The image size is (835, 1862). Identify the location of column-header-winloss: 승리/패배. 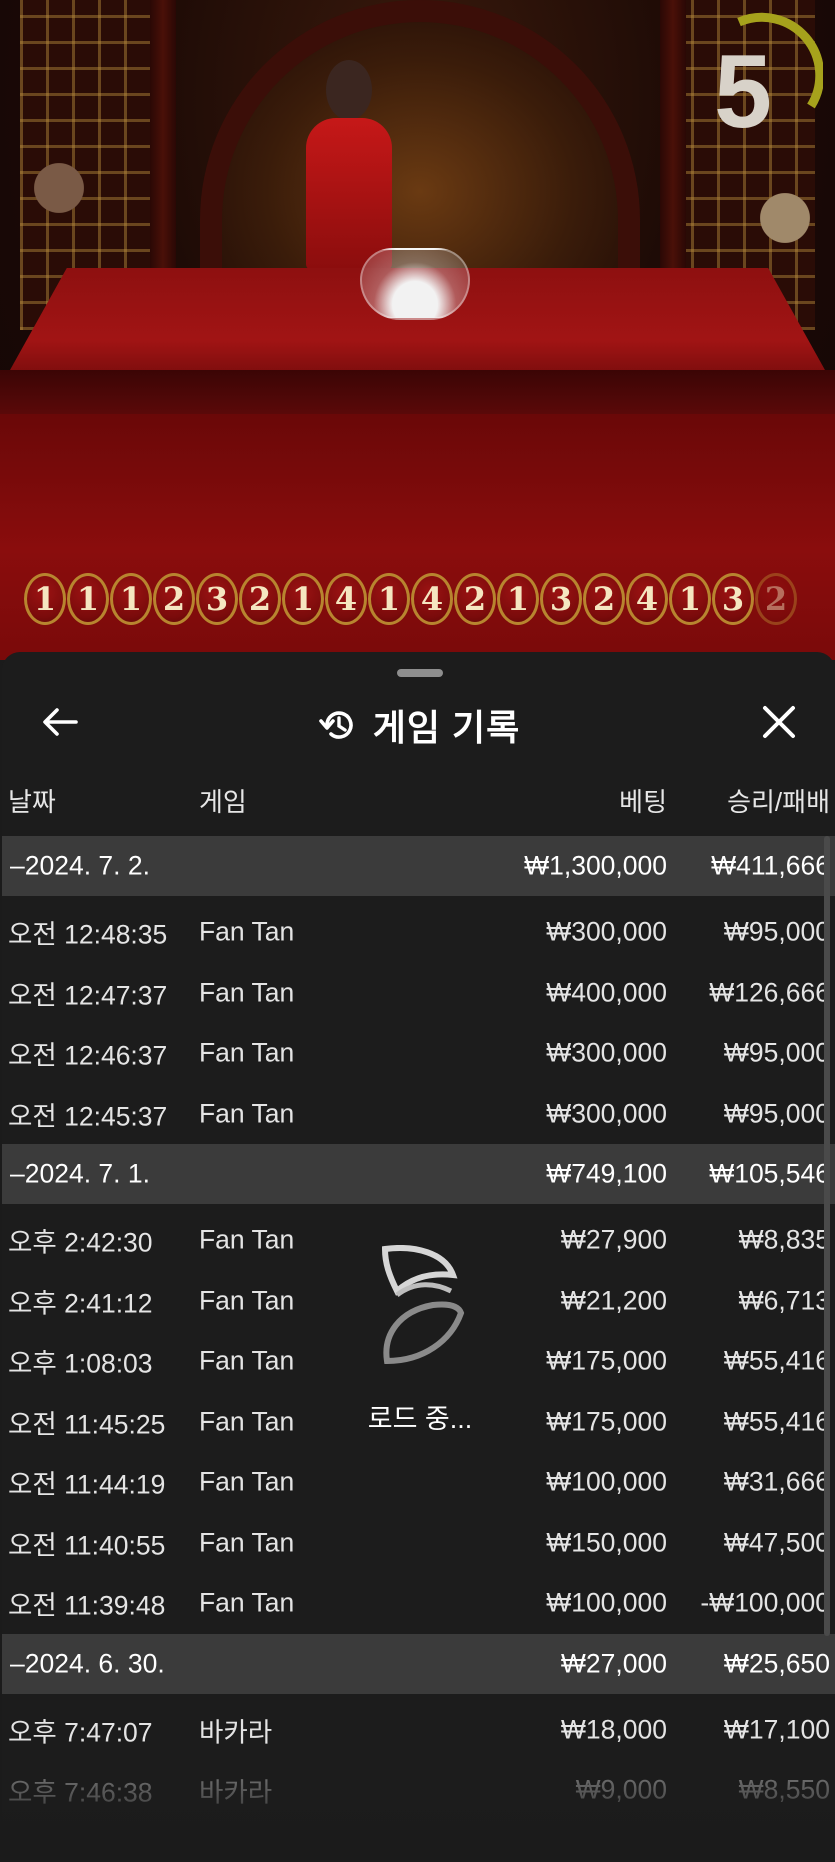
(778, 800).